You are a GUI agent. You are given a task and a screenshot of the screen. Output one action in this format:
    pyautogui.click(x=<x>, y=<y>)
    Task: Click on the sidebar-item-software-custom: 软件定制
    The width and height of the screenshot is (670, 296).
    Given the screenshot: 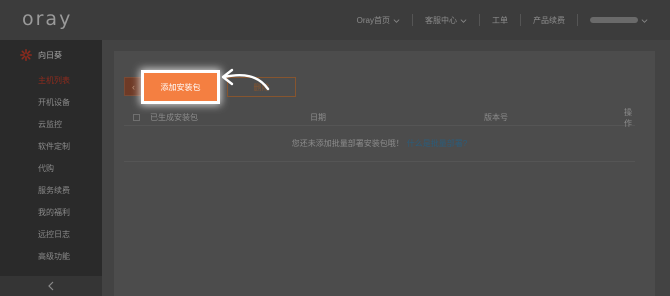 What is the action you would take?
    pyautogui.click(x=51, y=147)
    